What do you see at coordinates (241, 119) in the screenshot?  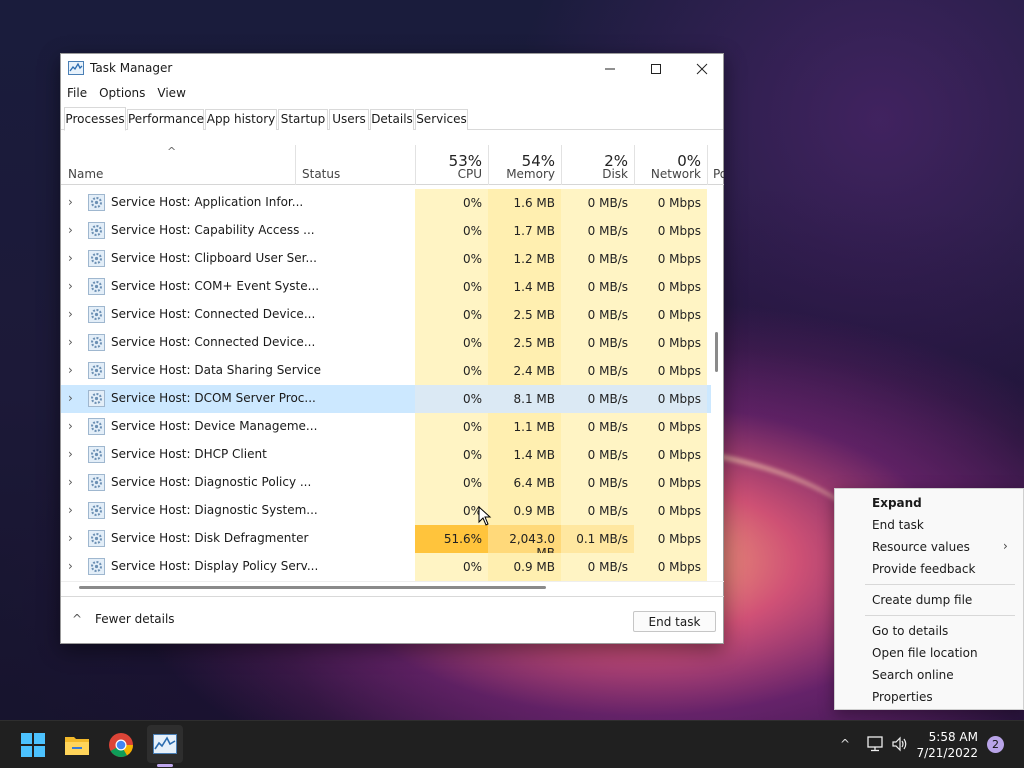 I see `tab-app-history: App history` at bounding box center [241, 119].